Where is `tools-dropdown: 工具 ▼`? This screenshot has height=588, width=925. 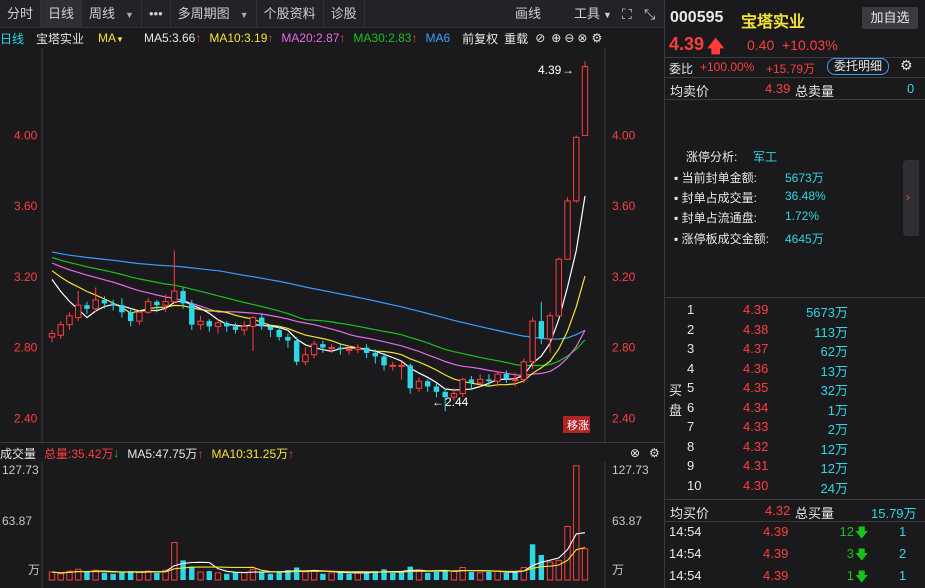 tools-dropdown: 工具 ▼ is located at coordinates (593, 14).